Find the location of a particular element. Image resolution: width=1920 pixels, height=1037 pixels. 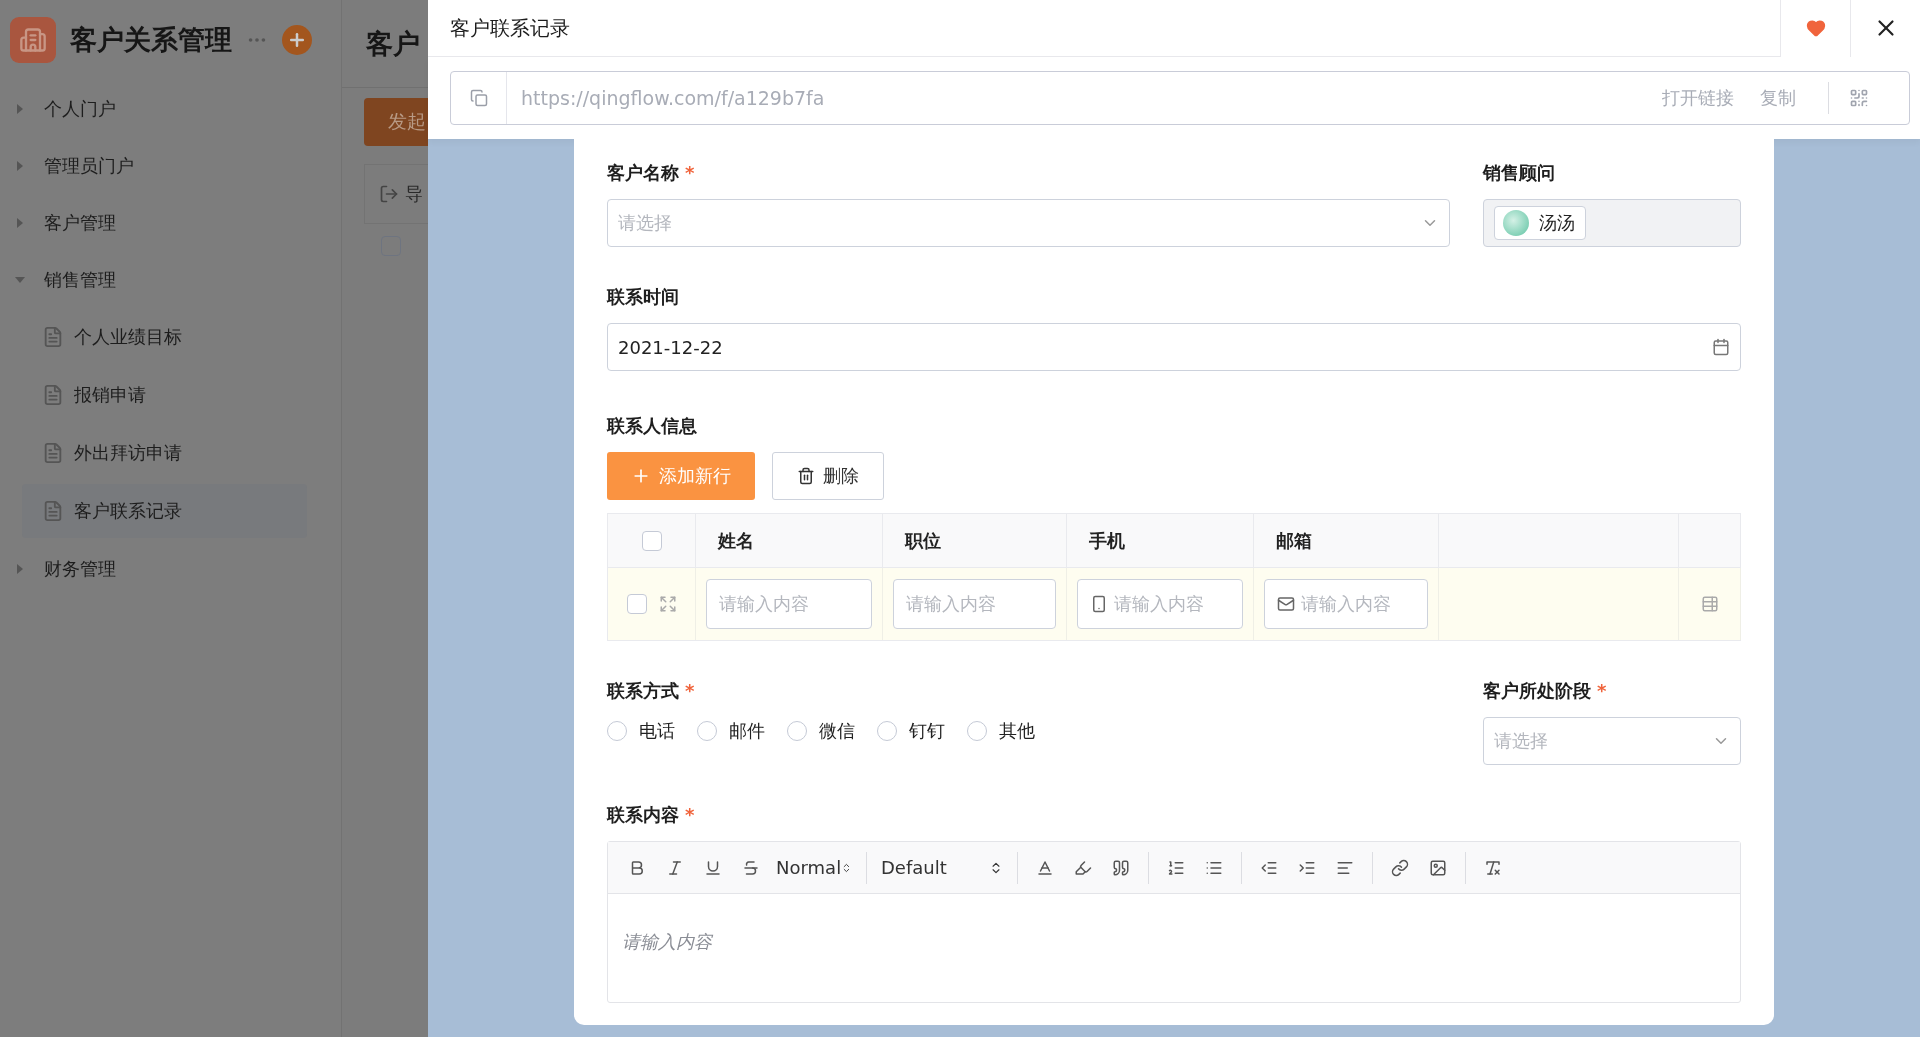

sidebar-item: 个人业绩目标 is located at coordinates (164, 337).